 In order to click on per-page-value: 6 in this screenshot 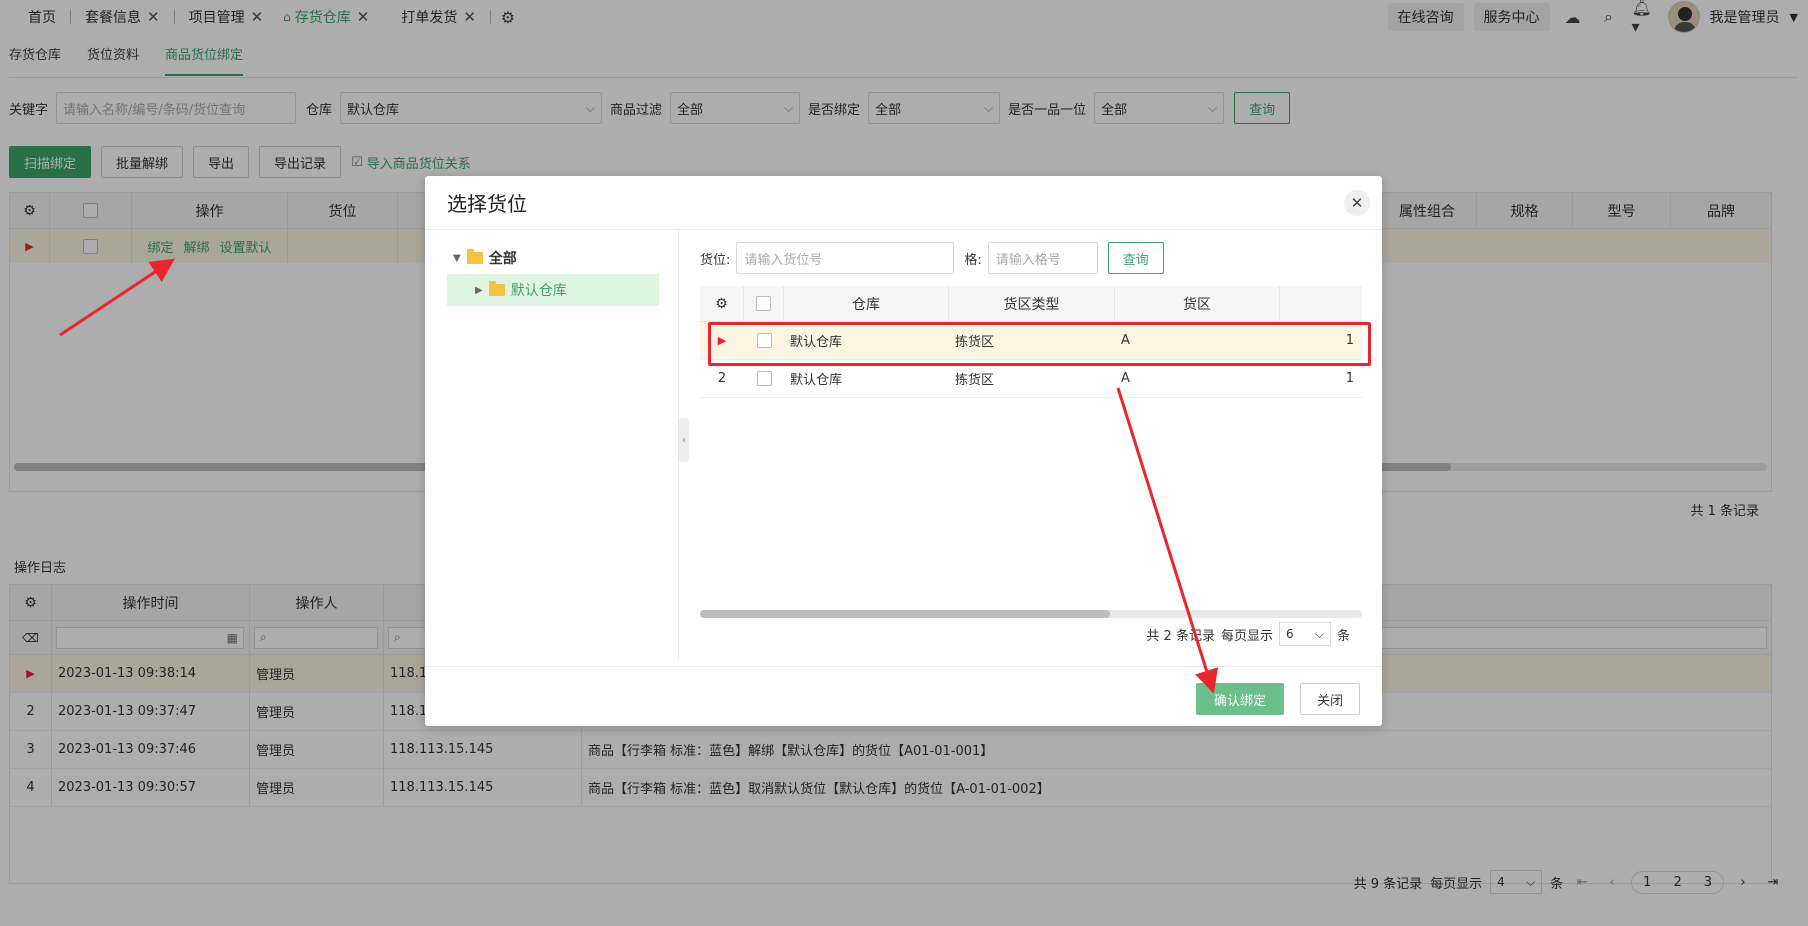, I will do `click(1289, 634)`.